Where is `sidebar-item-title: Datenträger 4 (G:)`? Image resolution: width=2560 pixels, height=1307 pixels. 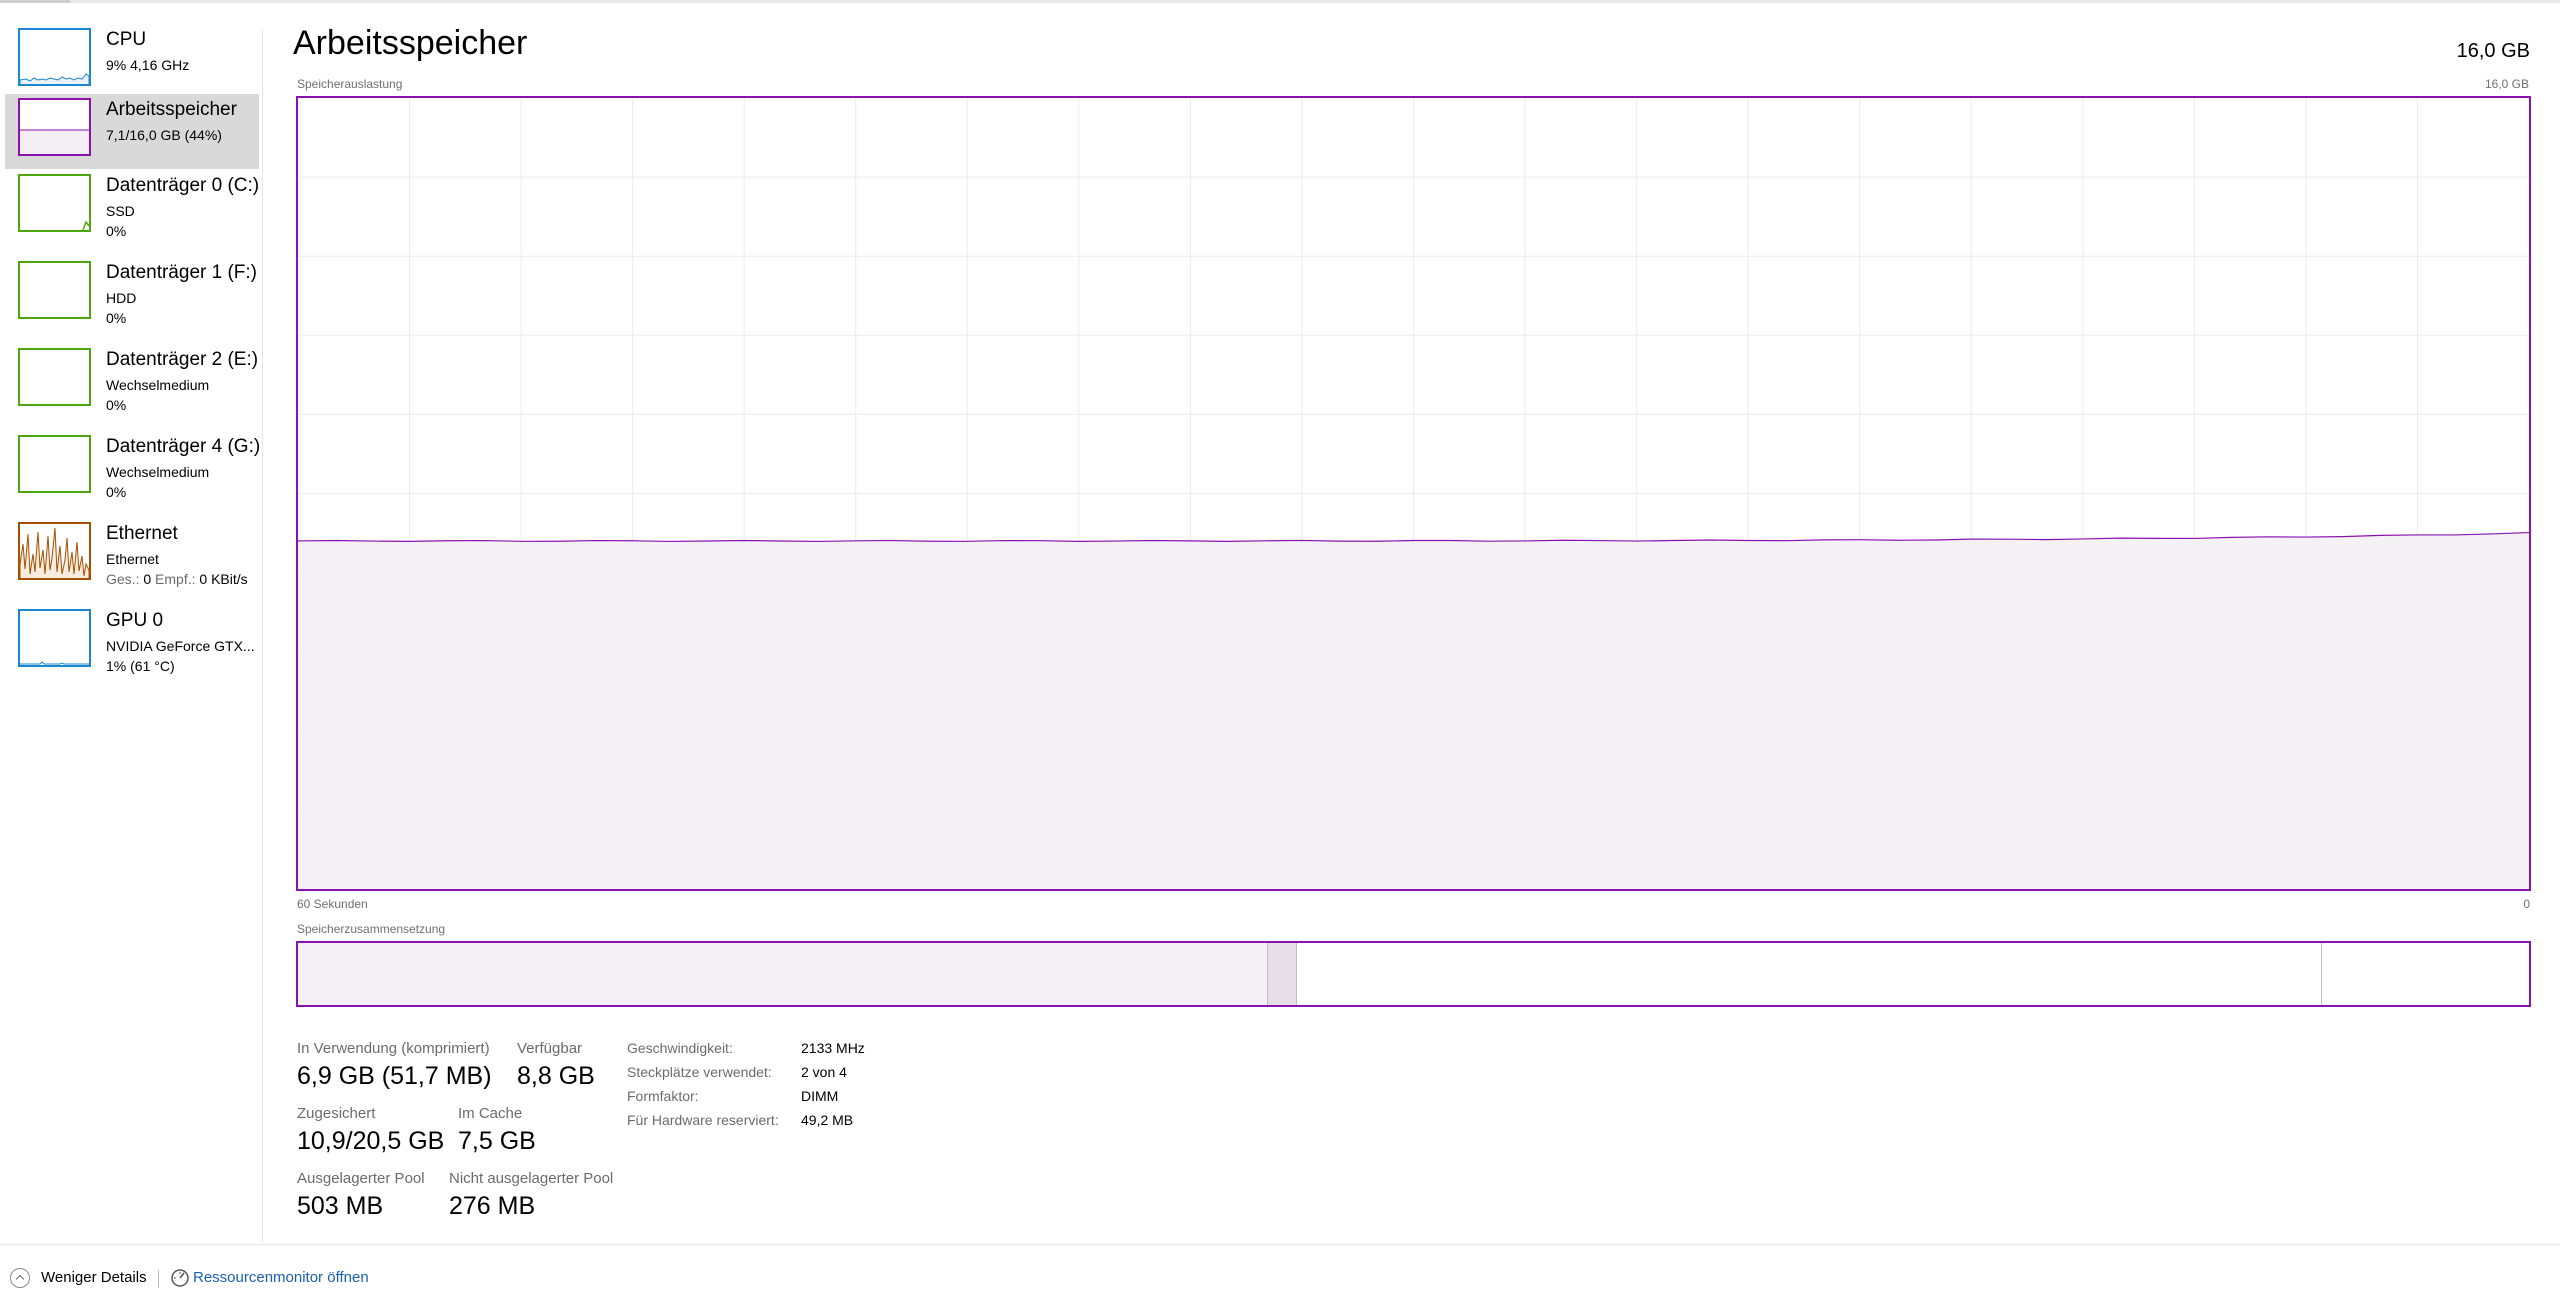 sidebar-item-title: Datenträger 4 (G:) is located at coordinates (183, 446).